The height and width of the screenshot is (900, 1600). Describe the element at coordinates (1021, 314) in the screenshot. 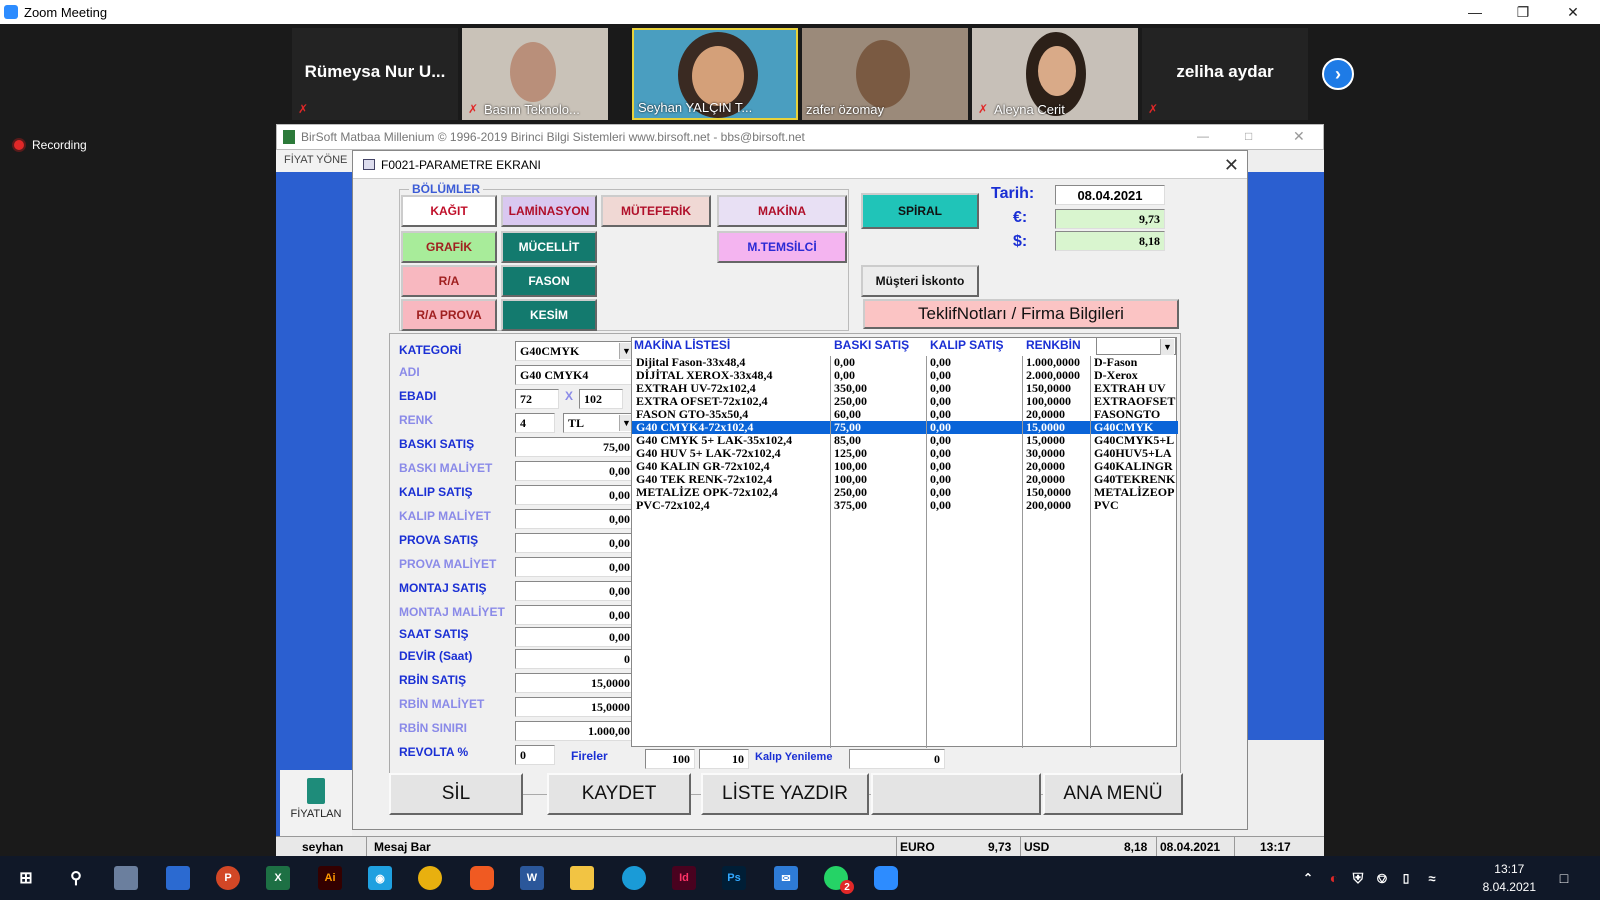

I see `teklif-notlari-button: TeklifNotları / Firma Bilgileri` at that location.